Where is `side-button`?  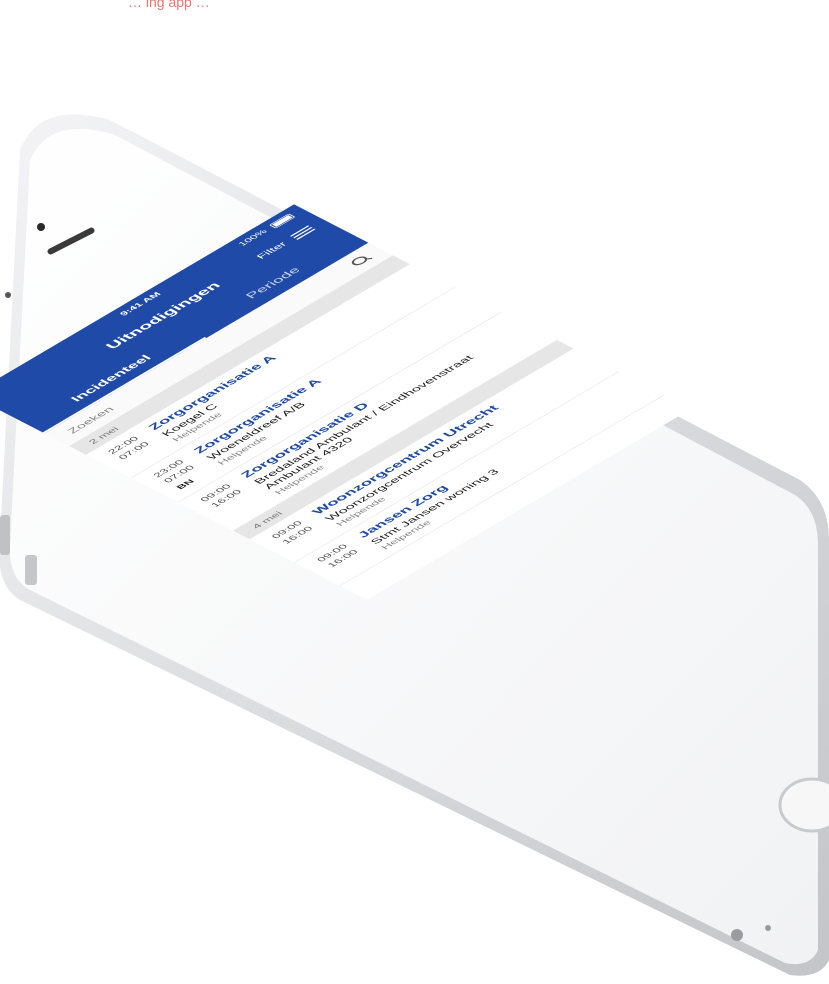 side-button is located at coordinates (5, 535).